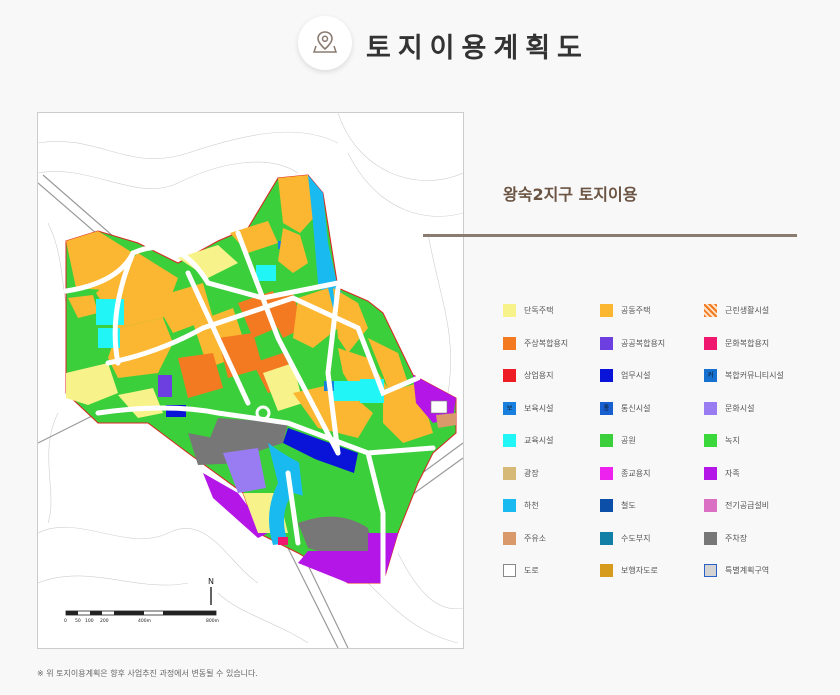 This screenshot has width=840, height=695. Describe the element at coordinates (636, 375) in the screenshot. I see `legend-label: 업무시설` at that location.